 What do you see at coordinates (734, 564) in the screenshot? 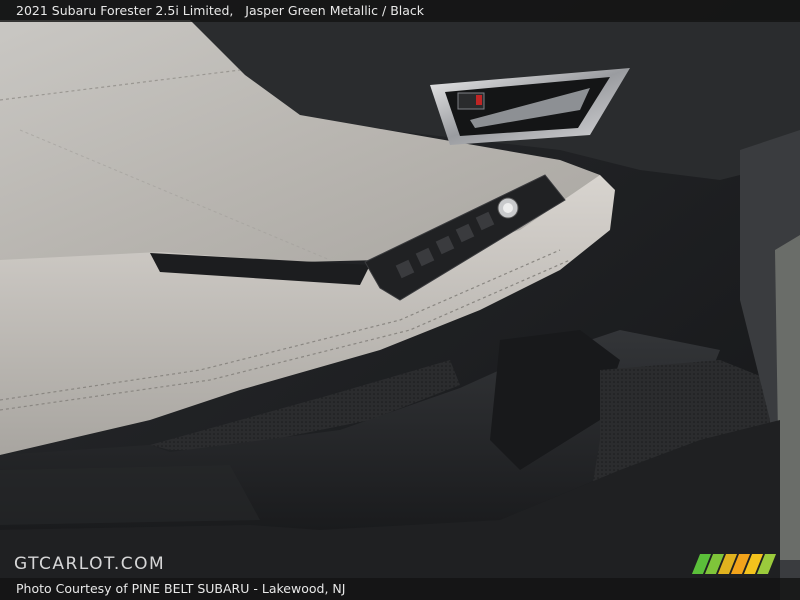
I see `brand-stripes` at bounding box center [734, 564].